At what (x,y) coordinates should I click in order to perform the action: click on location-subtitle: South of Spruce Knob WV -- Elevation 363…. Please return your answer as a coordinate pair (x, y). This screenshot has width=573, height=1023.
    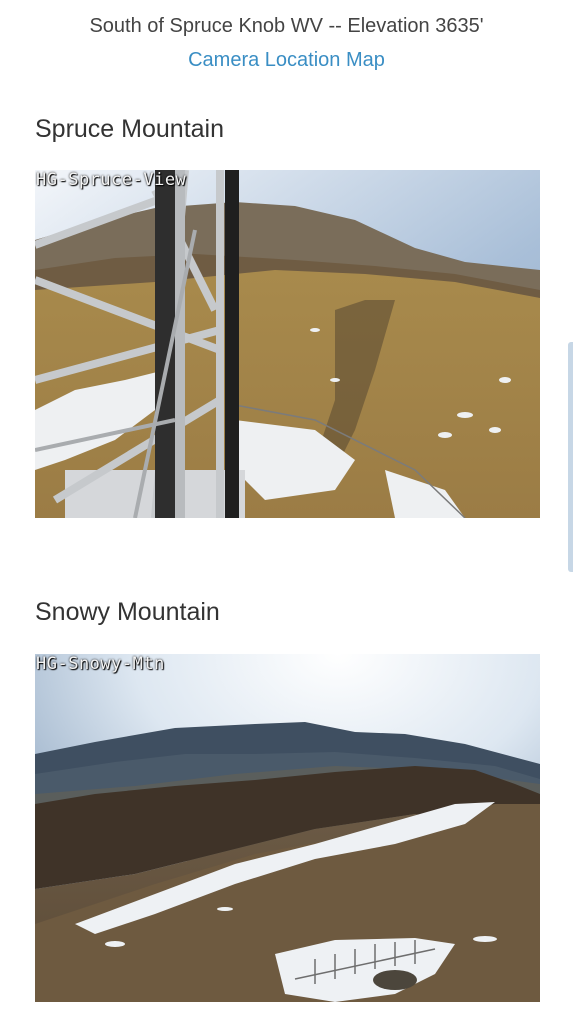
    Looking at the image, I should click on (286, 26).